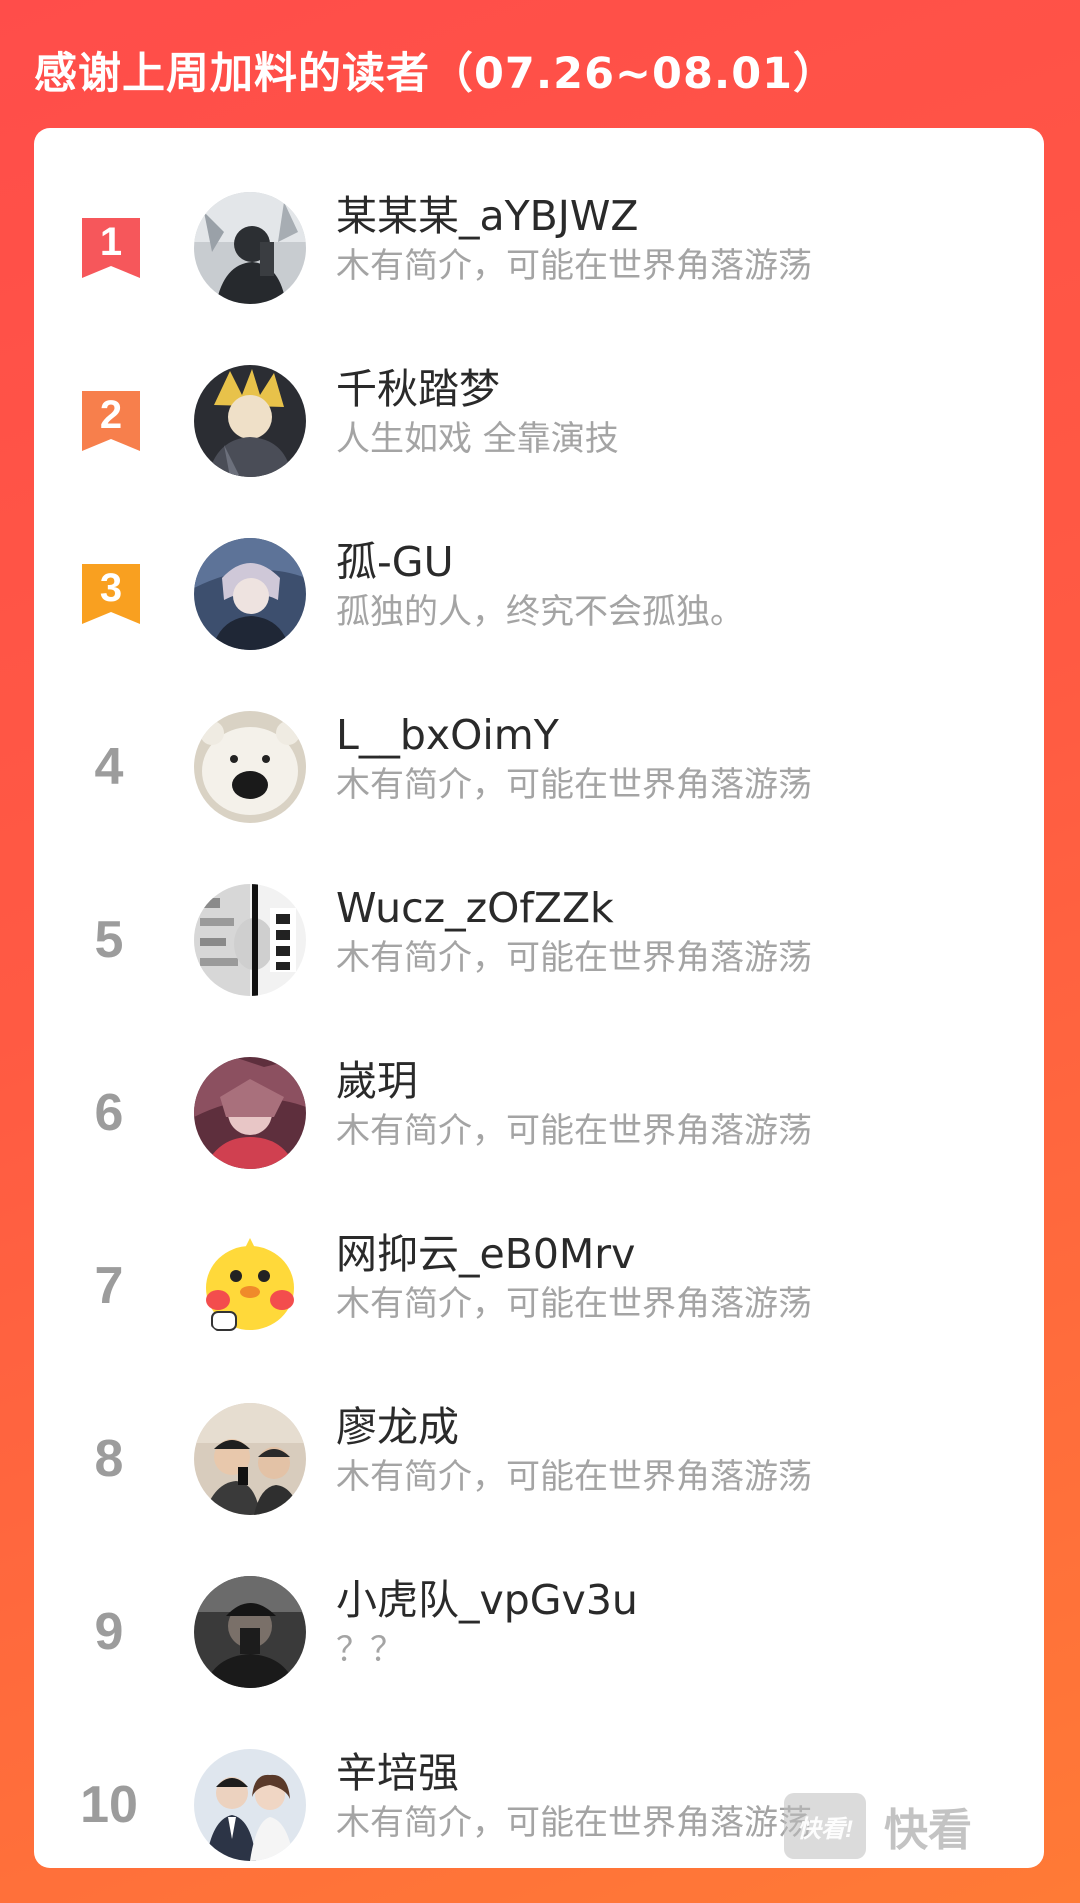 The image size is (1080, 1903). Describe the element at coordinates (109, 1805) in the screenshot. I see `rank-number: 10` at that location.